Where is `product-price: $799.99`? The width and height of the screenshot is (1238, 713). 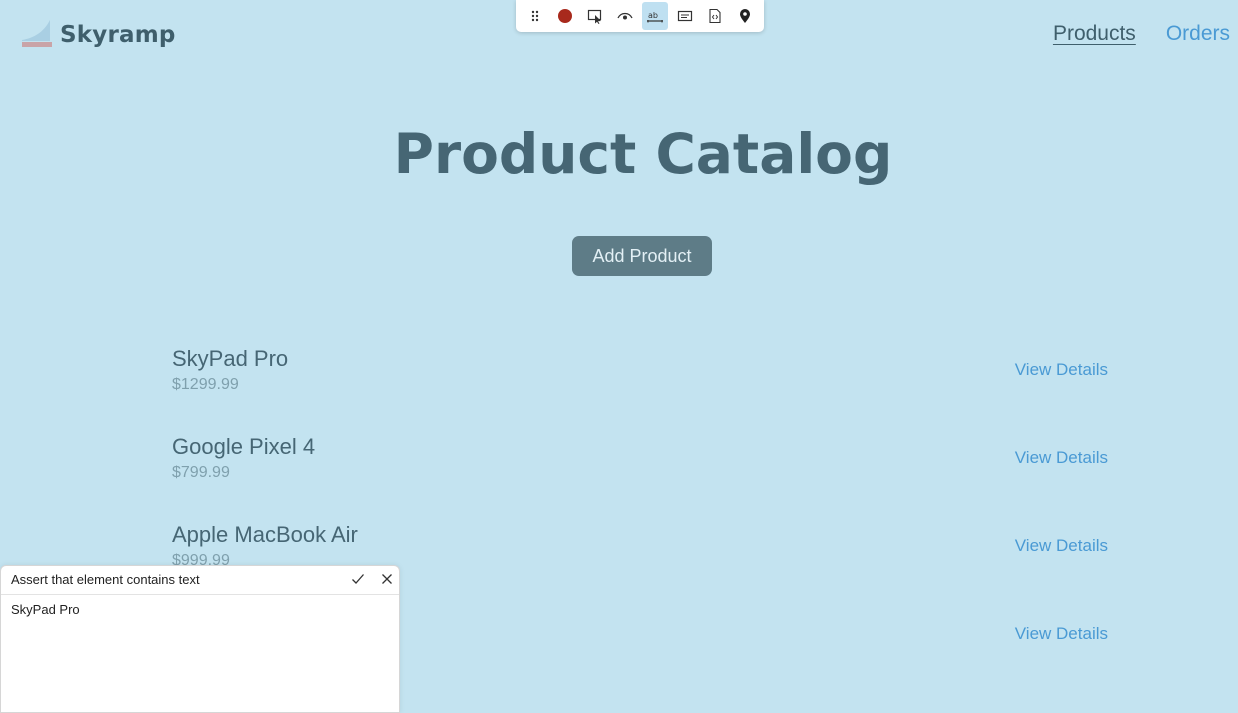 product-price: $799.99 is located at coordinates (201, 472).